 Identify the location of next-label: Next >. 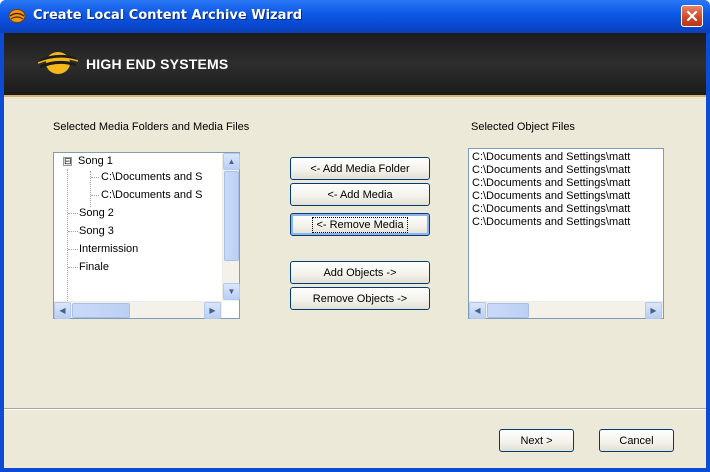
(536, 440).